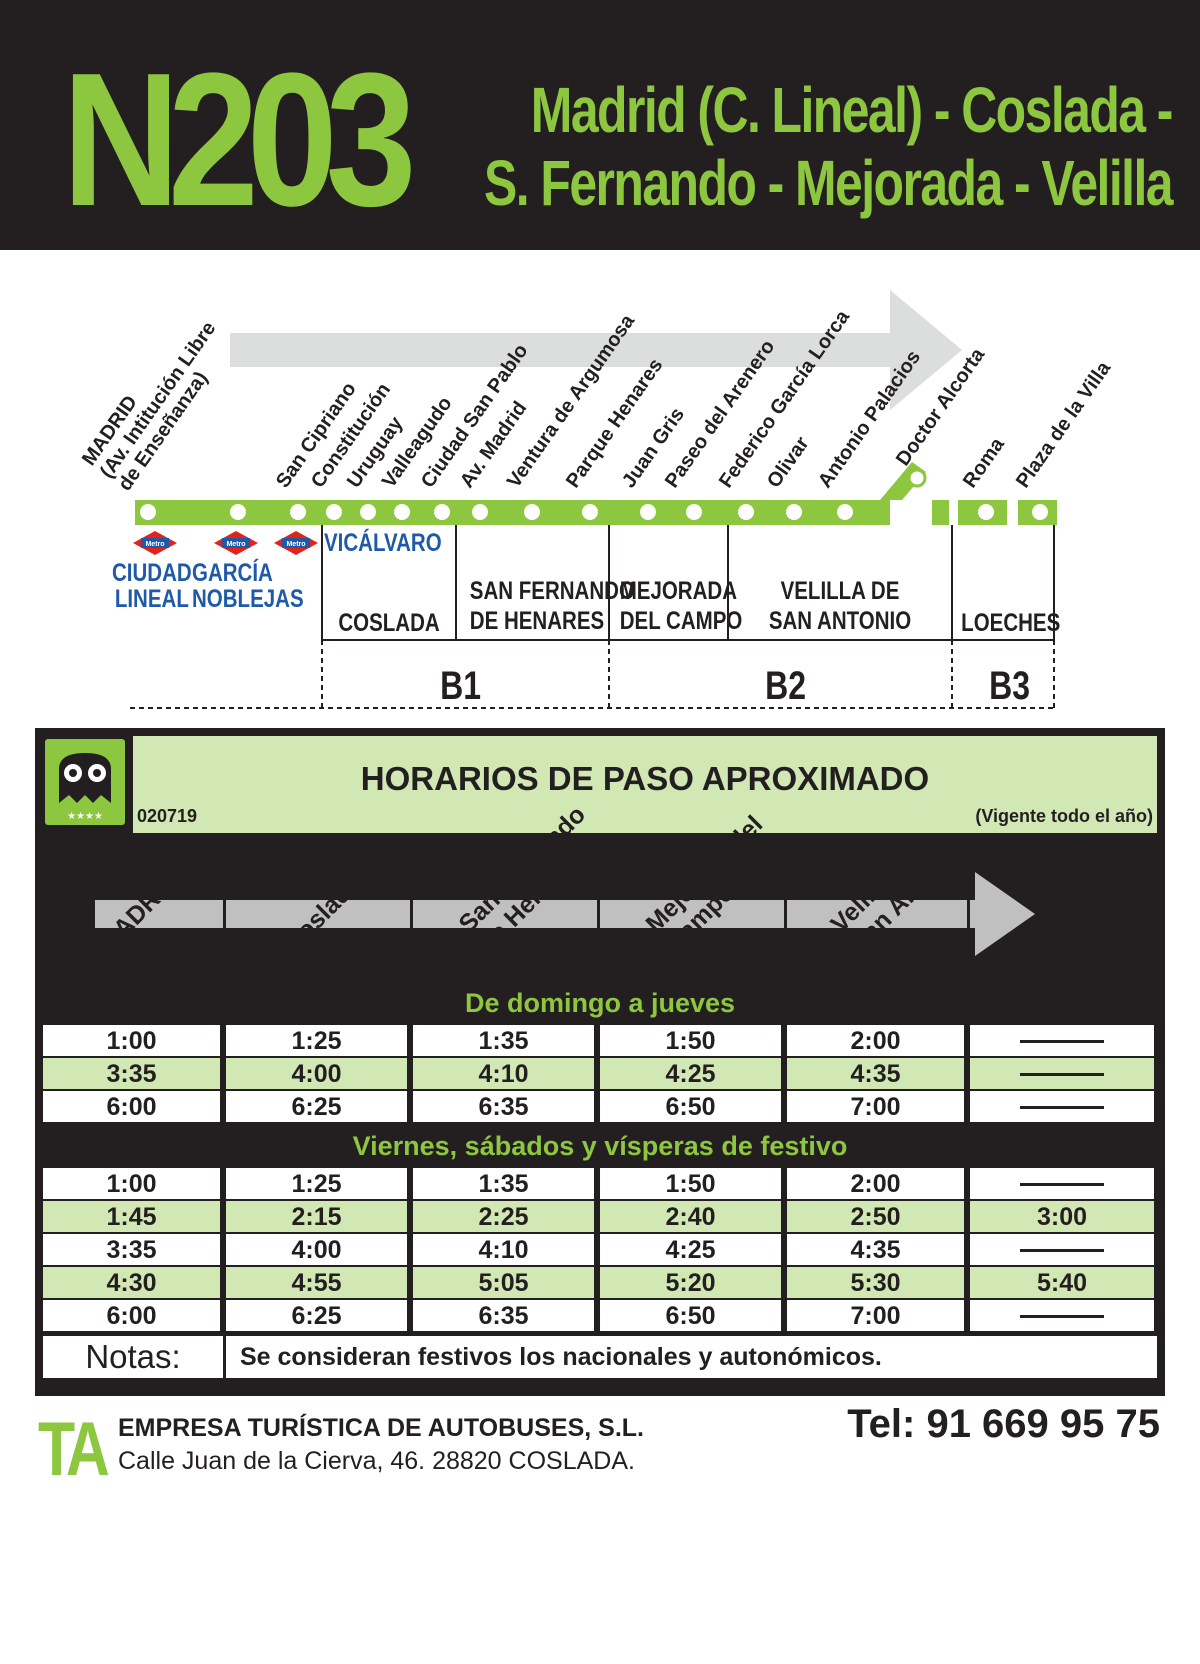  Describe the element at coordinates (316, 1216) in the screenshot. I see `time-cell: 2:15` at that location.